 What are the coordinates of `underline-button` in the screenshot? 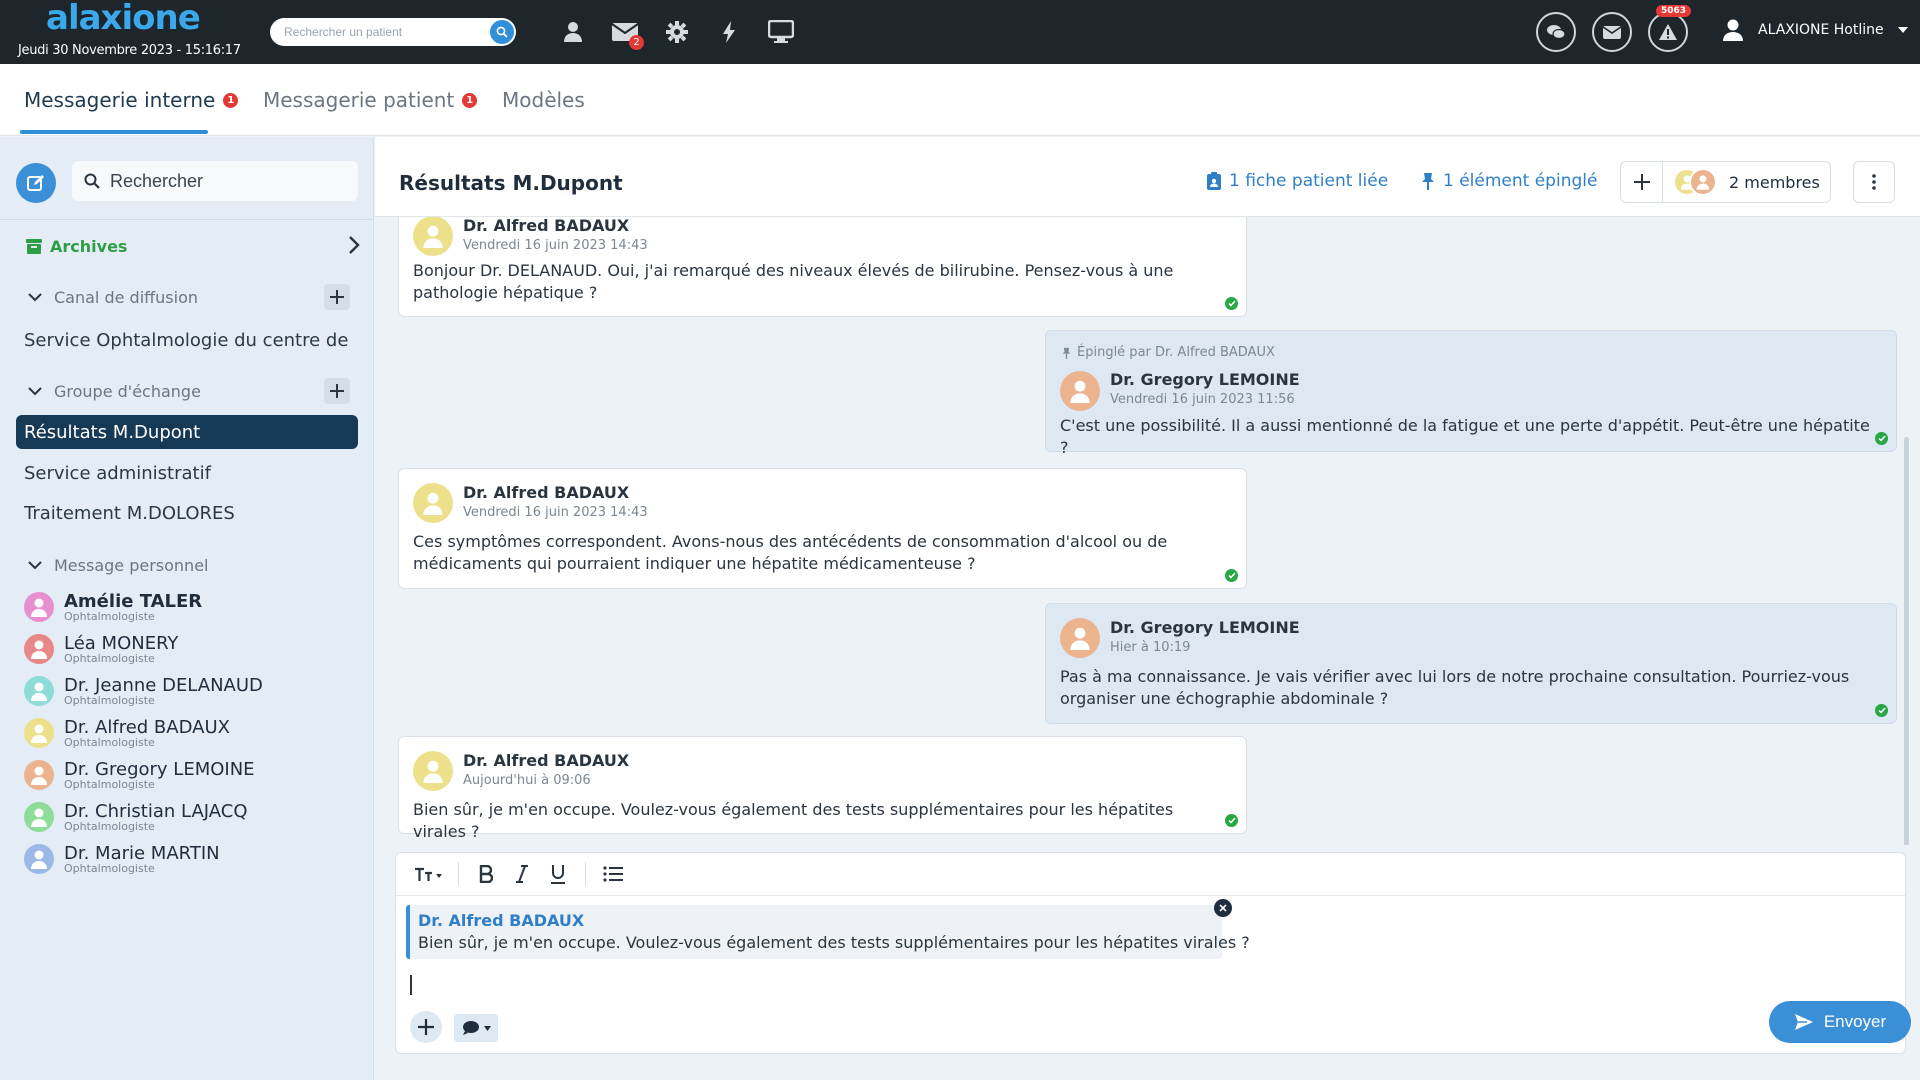 It's located at (558, 874).